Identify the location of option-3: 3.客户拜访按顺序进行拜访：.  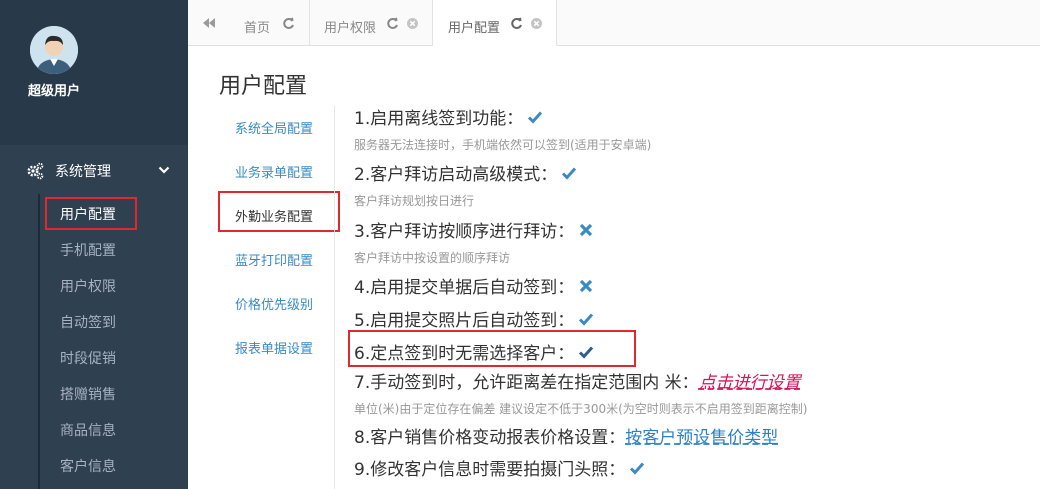
(474, 229).